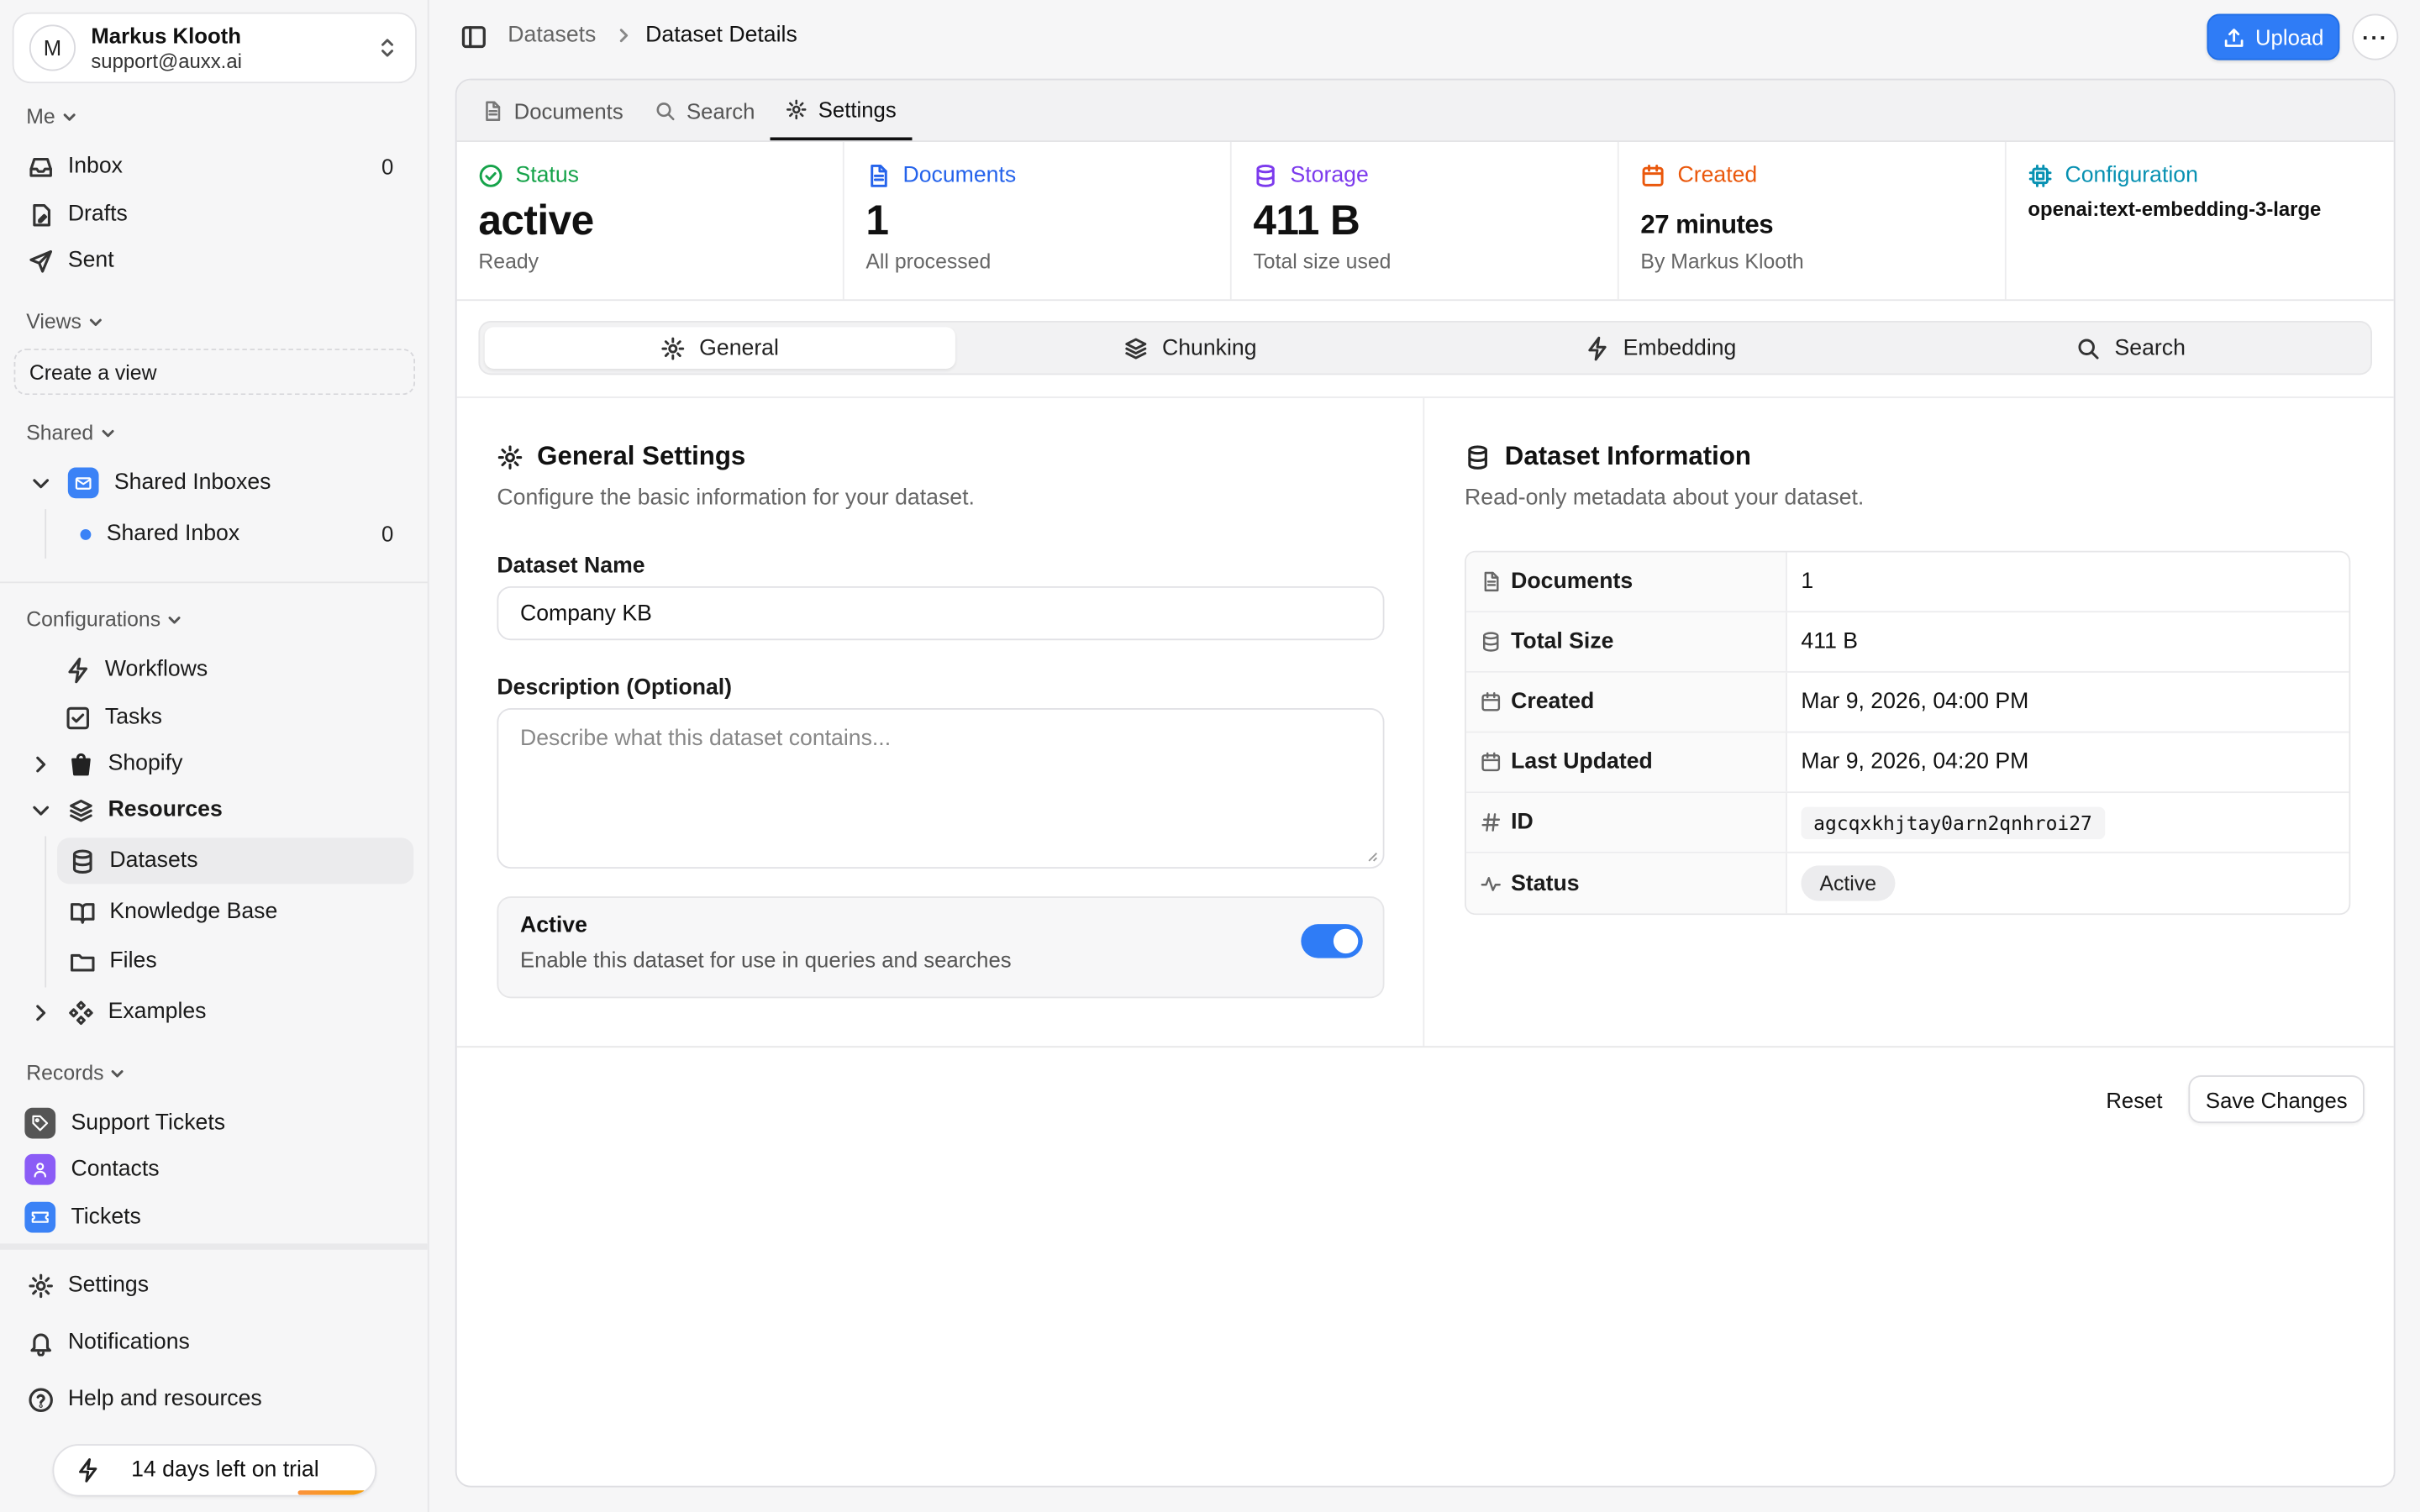  I want to click on subtab-label: Embedding, so click(1680, 347).